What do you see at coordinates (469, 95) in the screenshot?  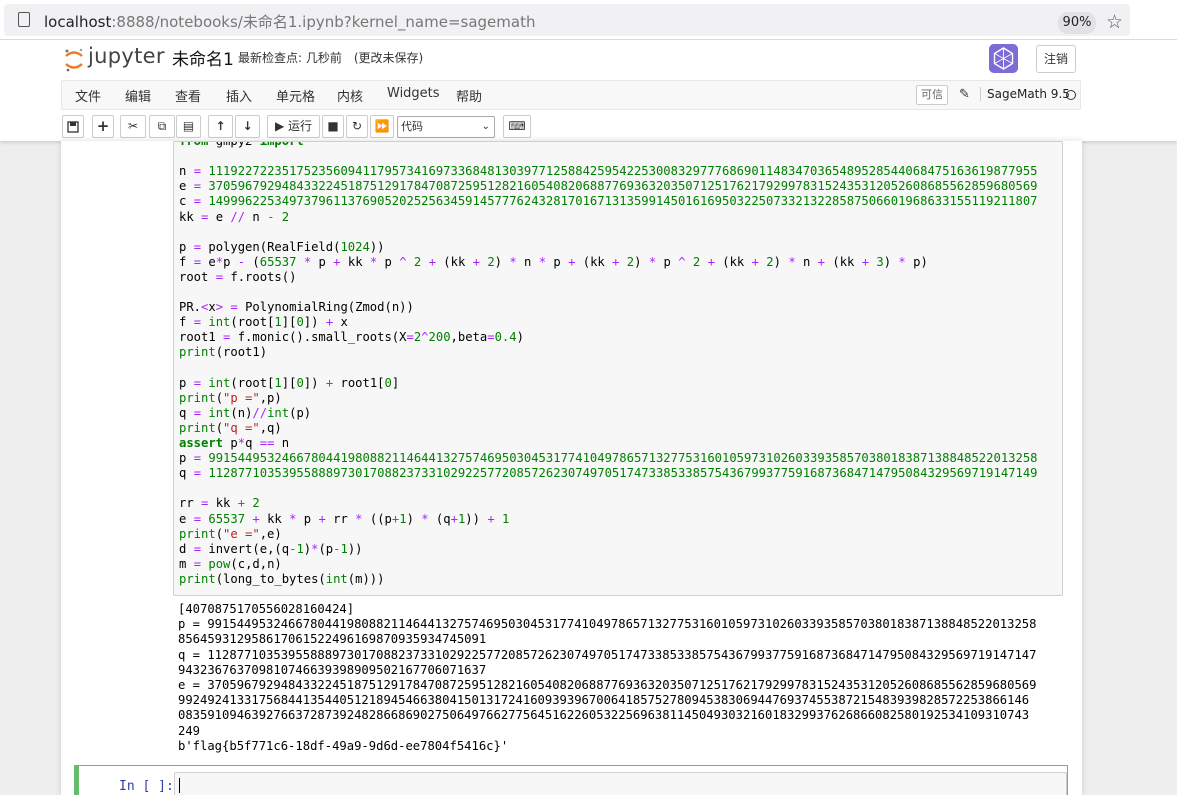 I see `menu-help: 帮助` at bounding box center [469, 95].